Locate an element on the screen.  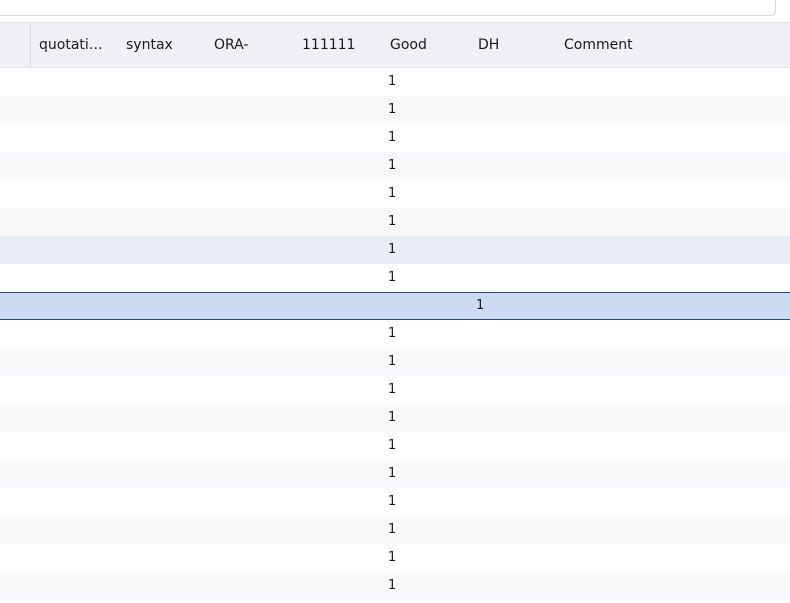
col-blank-header is located at coordinates (15, 45).